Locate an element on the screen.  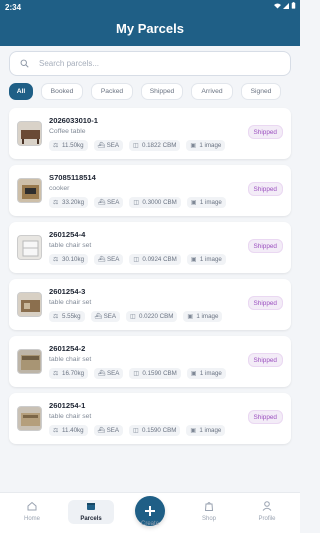
weight-pill: ⚖ 16.70kg is located at coordinates (69, 373).